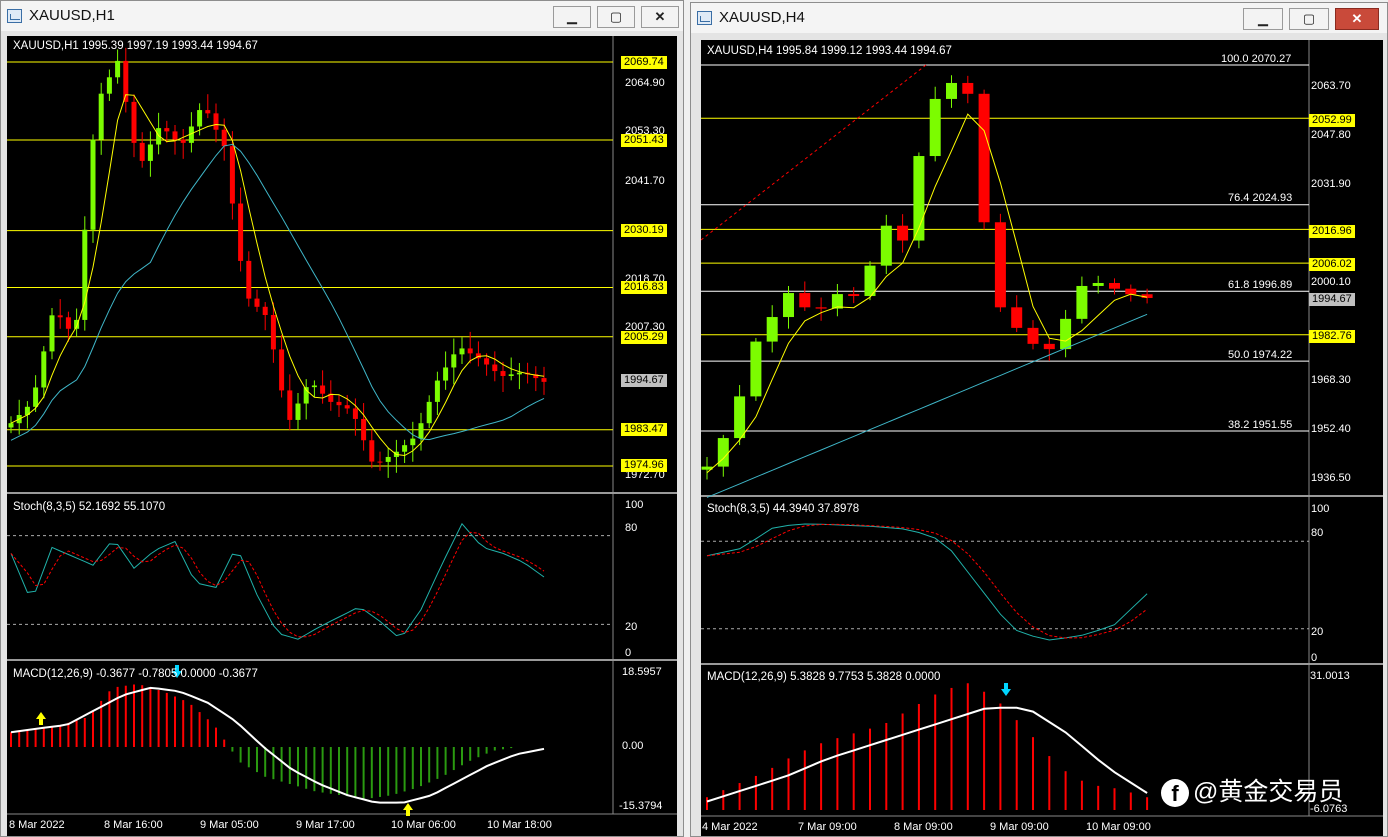 This screenshot has height=837, width=1388. Describe the element at coordinates (644, 337) in the screenshot. I see `level-tag: 2005.29` at that location.